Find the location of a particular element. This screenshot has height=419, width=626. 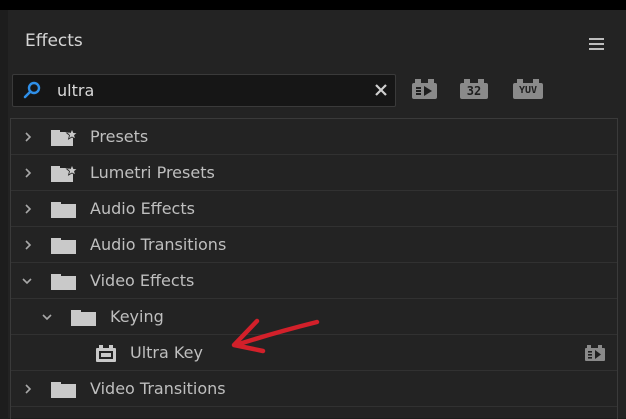

accelerated-effects-filter-button is located at coordinates (424, 89).